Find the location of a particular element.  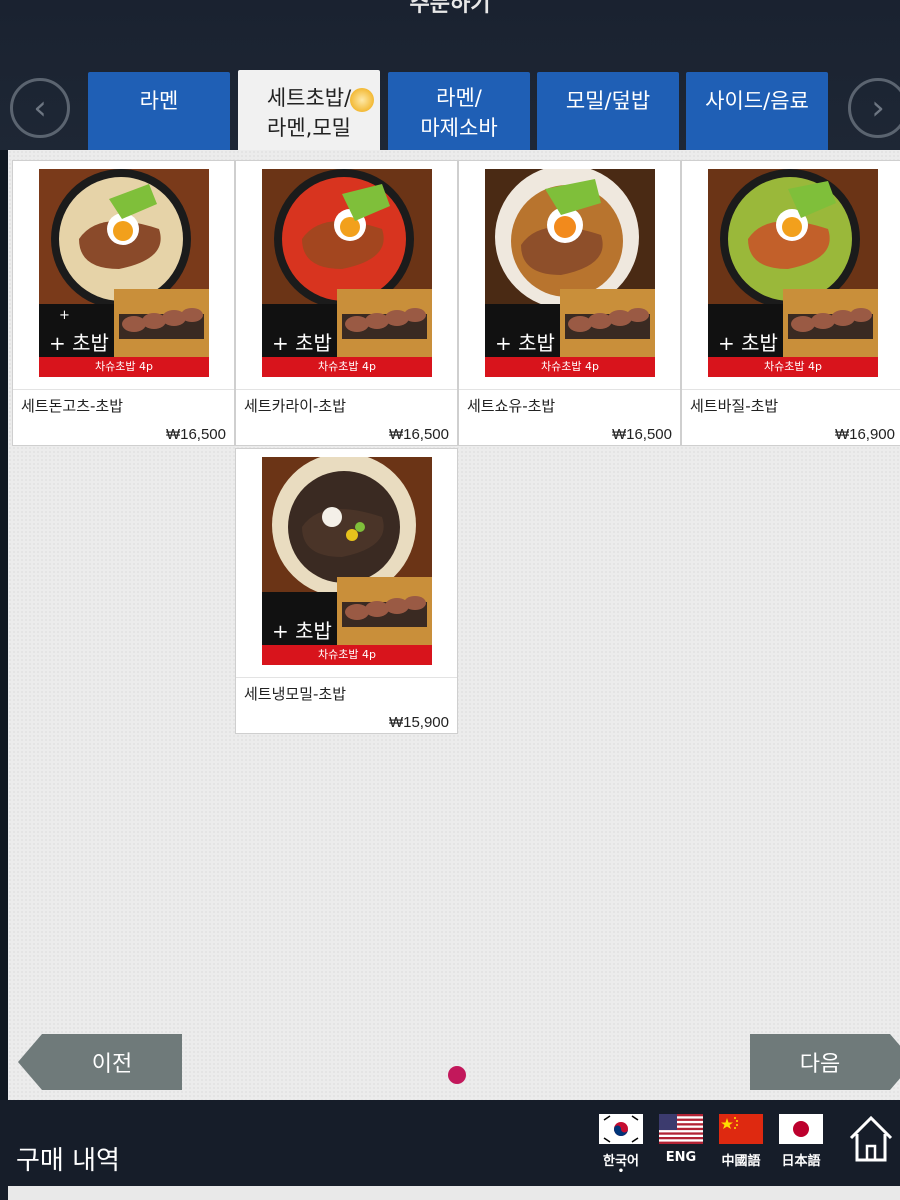

menu-item-card: + 초밥 차슈초밥 4p 세트쇼유-초밥 ₩16,500 is located at coordinates (569, 303).